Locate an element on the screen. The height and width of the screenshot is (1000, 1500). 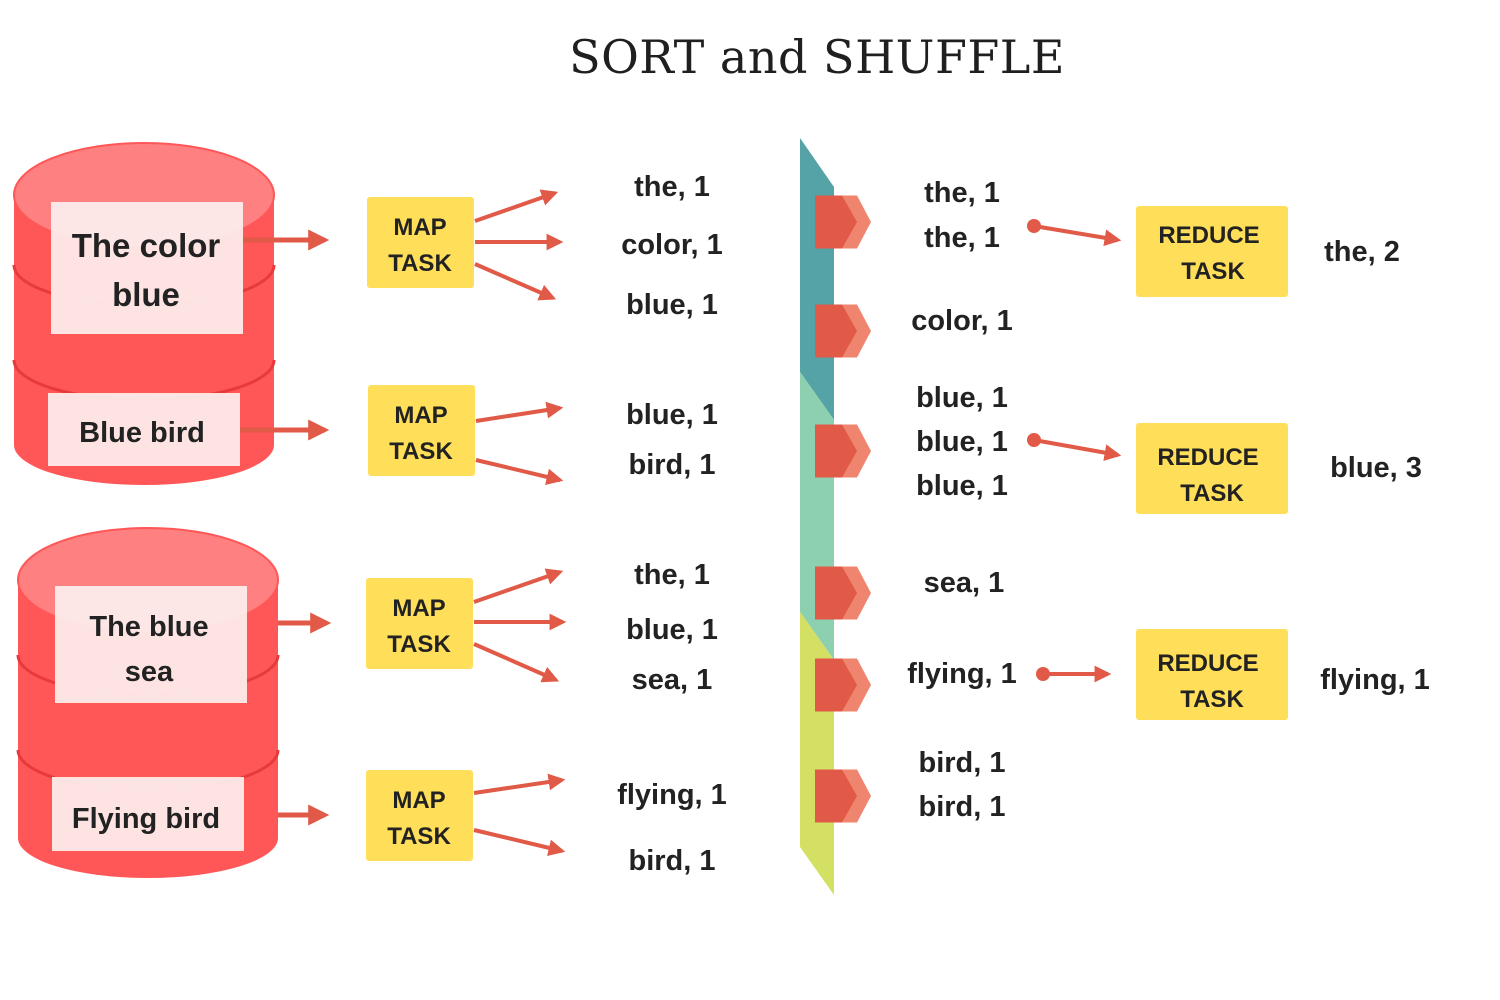
map-task-2: MAP TASK is located at coordinates (421, 430).